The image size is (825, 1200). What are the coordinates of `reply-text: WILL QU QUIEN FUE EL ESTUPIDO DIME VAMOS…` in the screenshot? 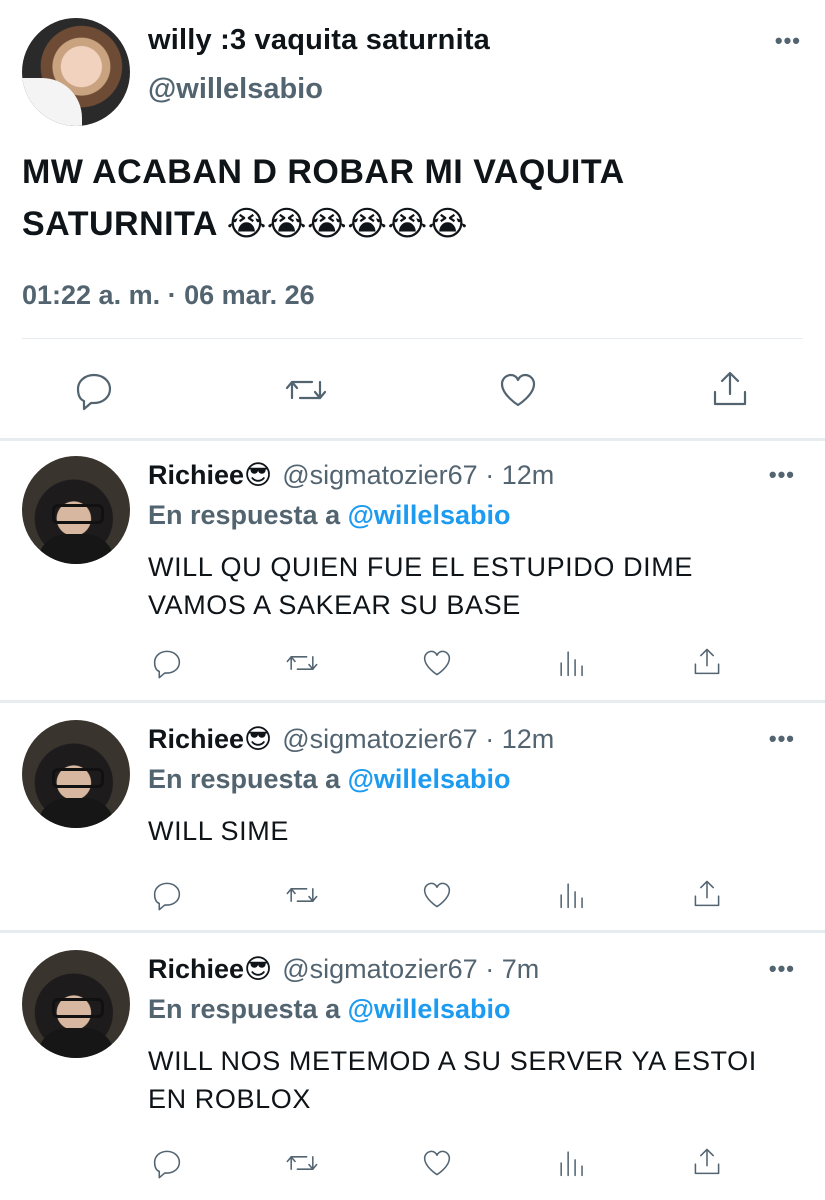 It's located at (420, 586).